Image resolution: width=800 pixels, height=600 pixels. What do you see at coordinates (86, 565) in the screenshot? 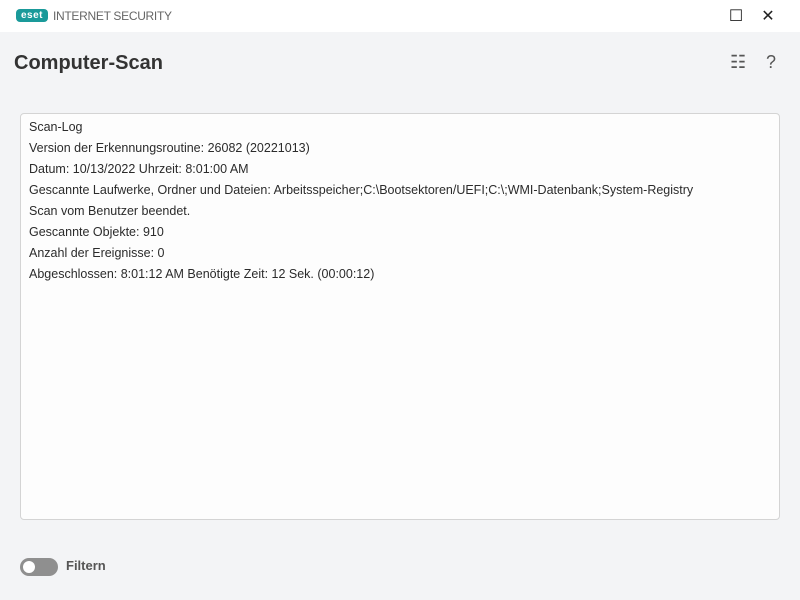
I see `filter-label: Filtern` at bounding box center [86, 565].